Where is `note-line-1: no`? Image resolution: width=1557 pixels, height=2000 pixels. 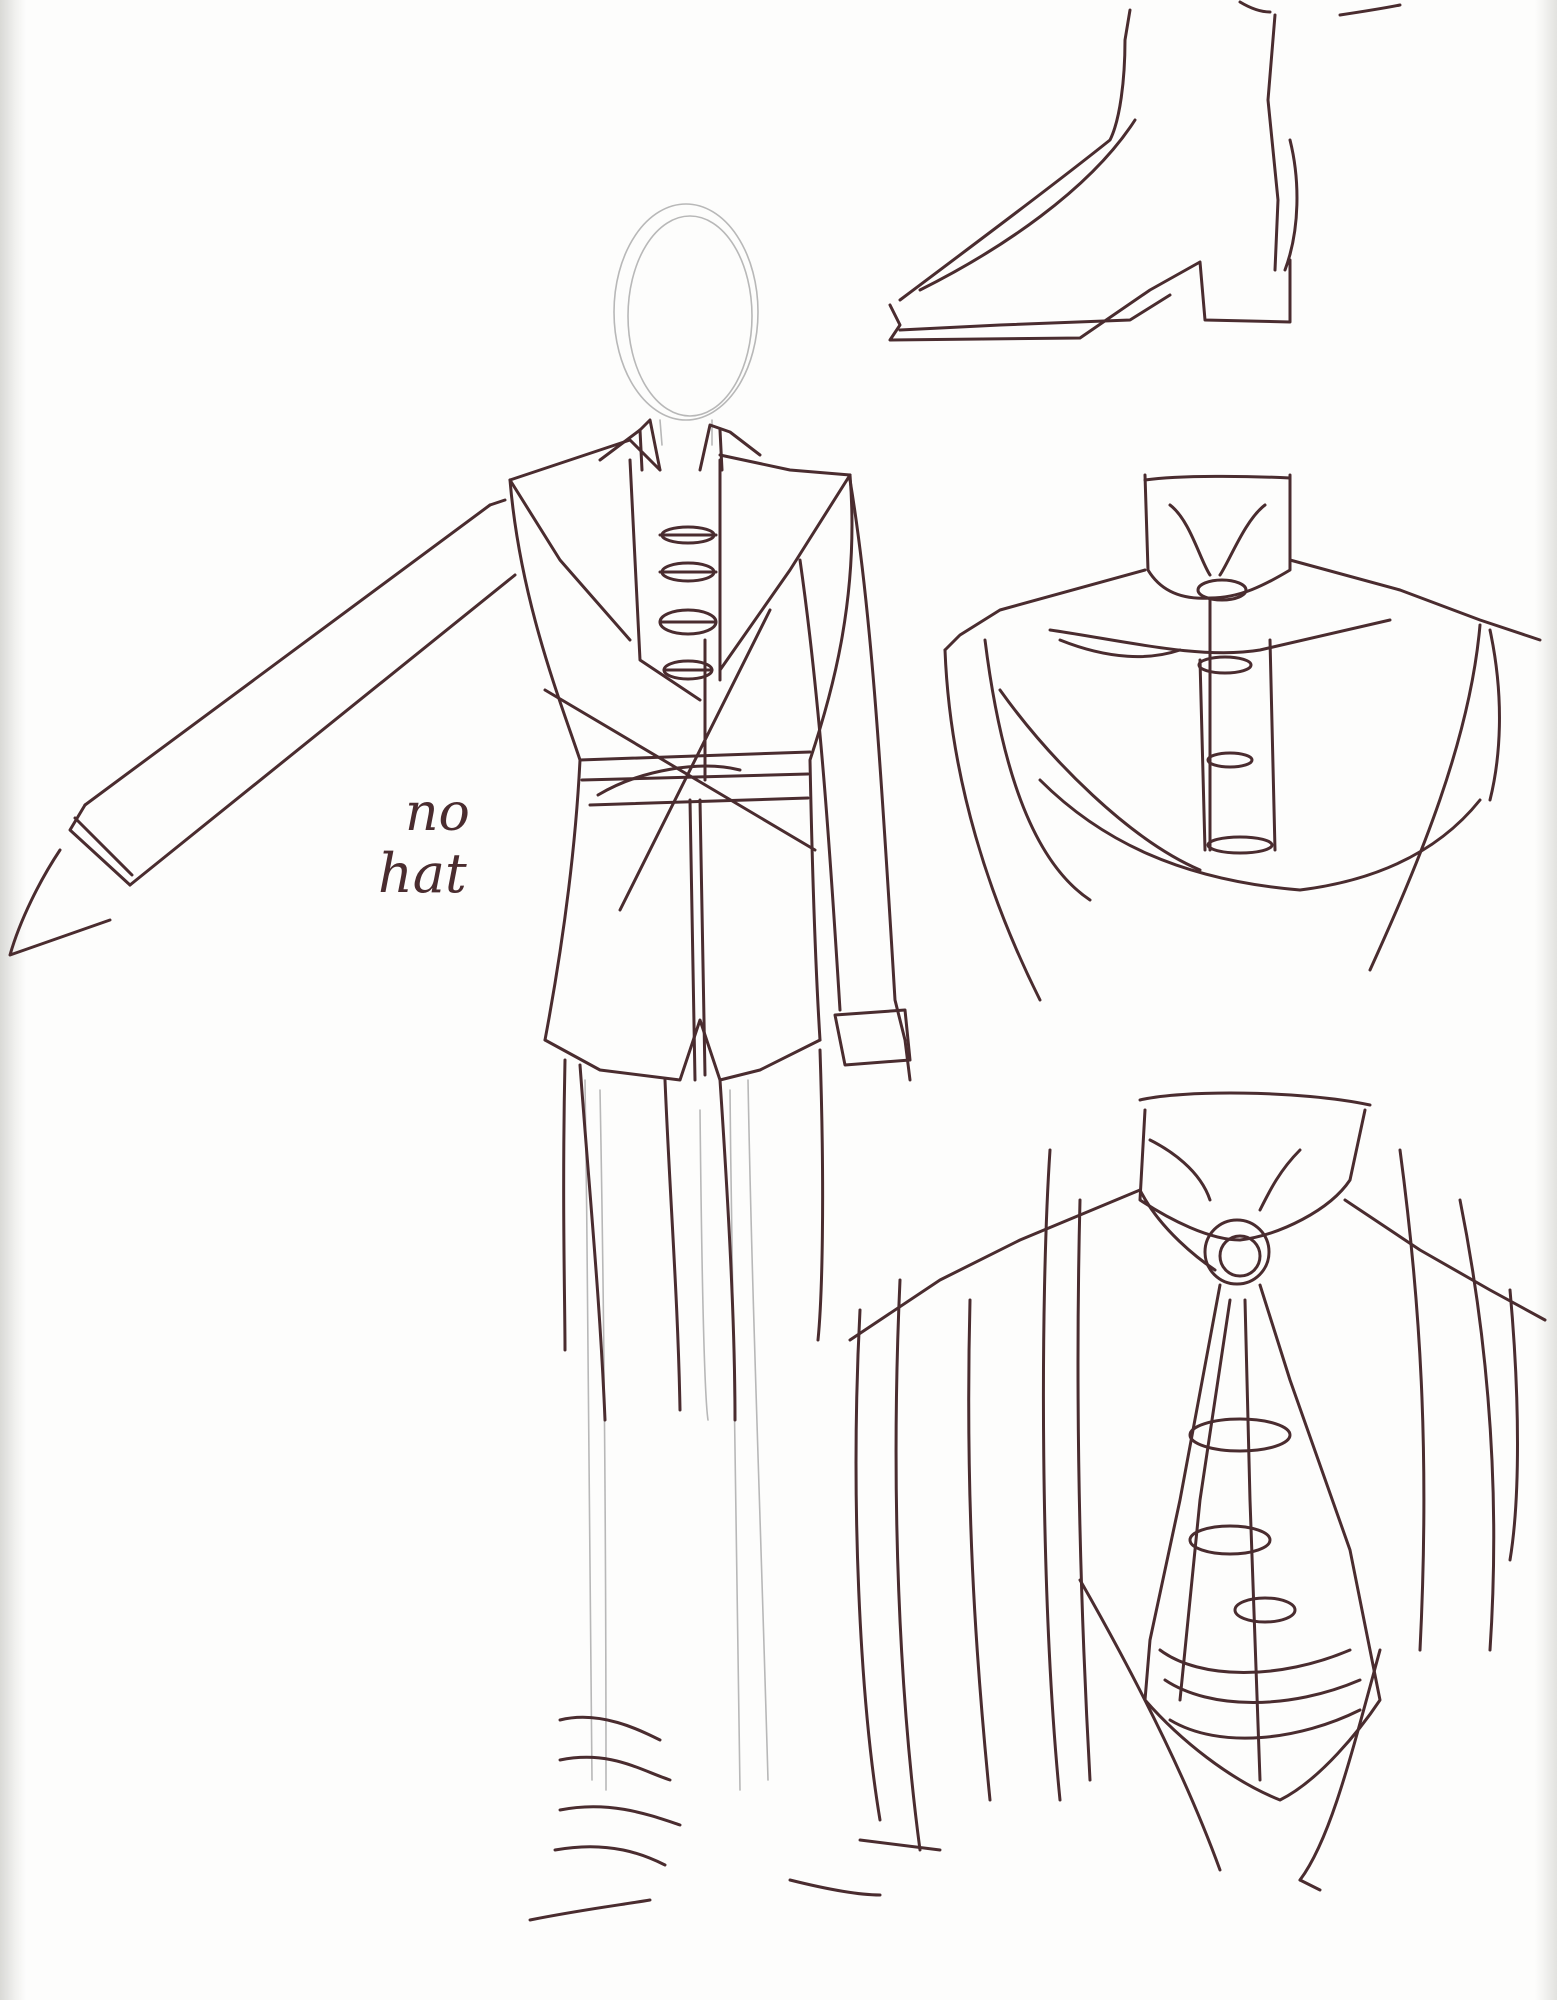 note-line-1: no is located at coordinates (437, 813).